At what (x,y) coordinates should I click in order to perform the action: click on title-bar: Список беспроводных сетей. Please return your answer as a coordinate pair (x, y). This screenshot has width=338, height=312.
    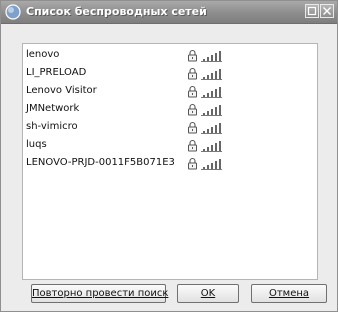
    Looking at the image, I should click on (169, 12).